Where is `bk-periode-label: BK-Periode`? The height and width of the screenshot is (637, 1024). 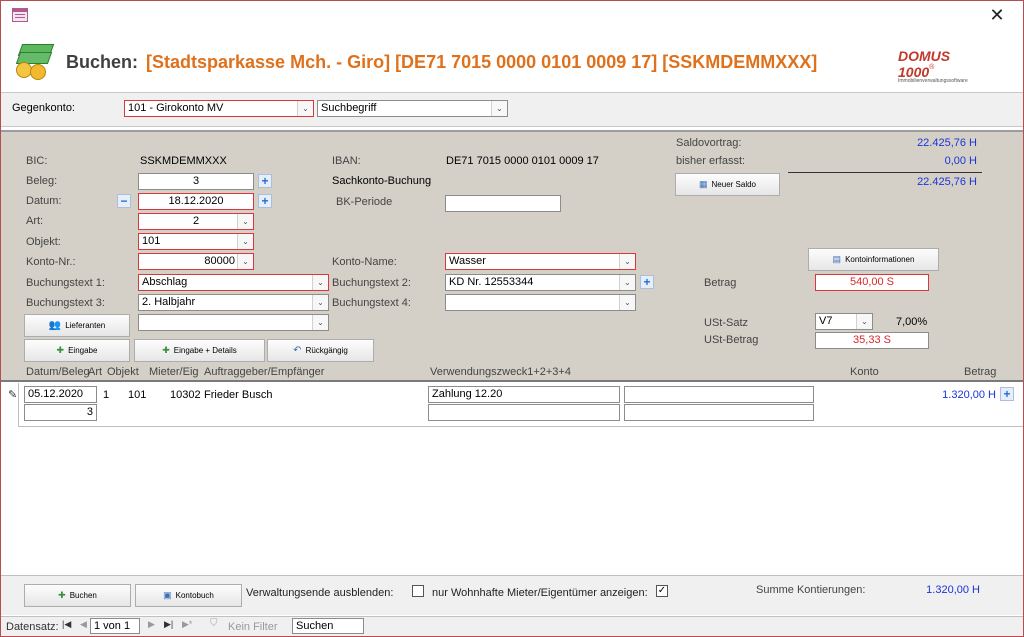
bk-periode-label: BK-Periode is located at coordinates (364, 202).